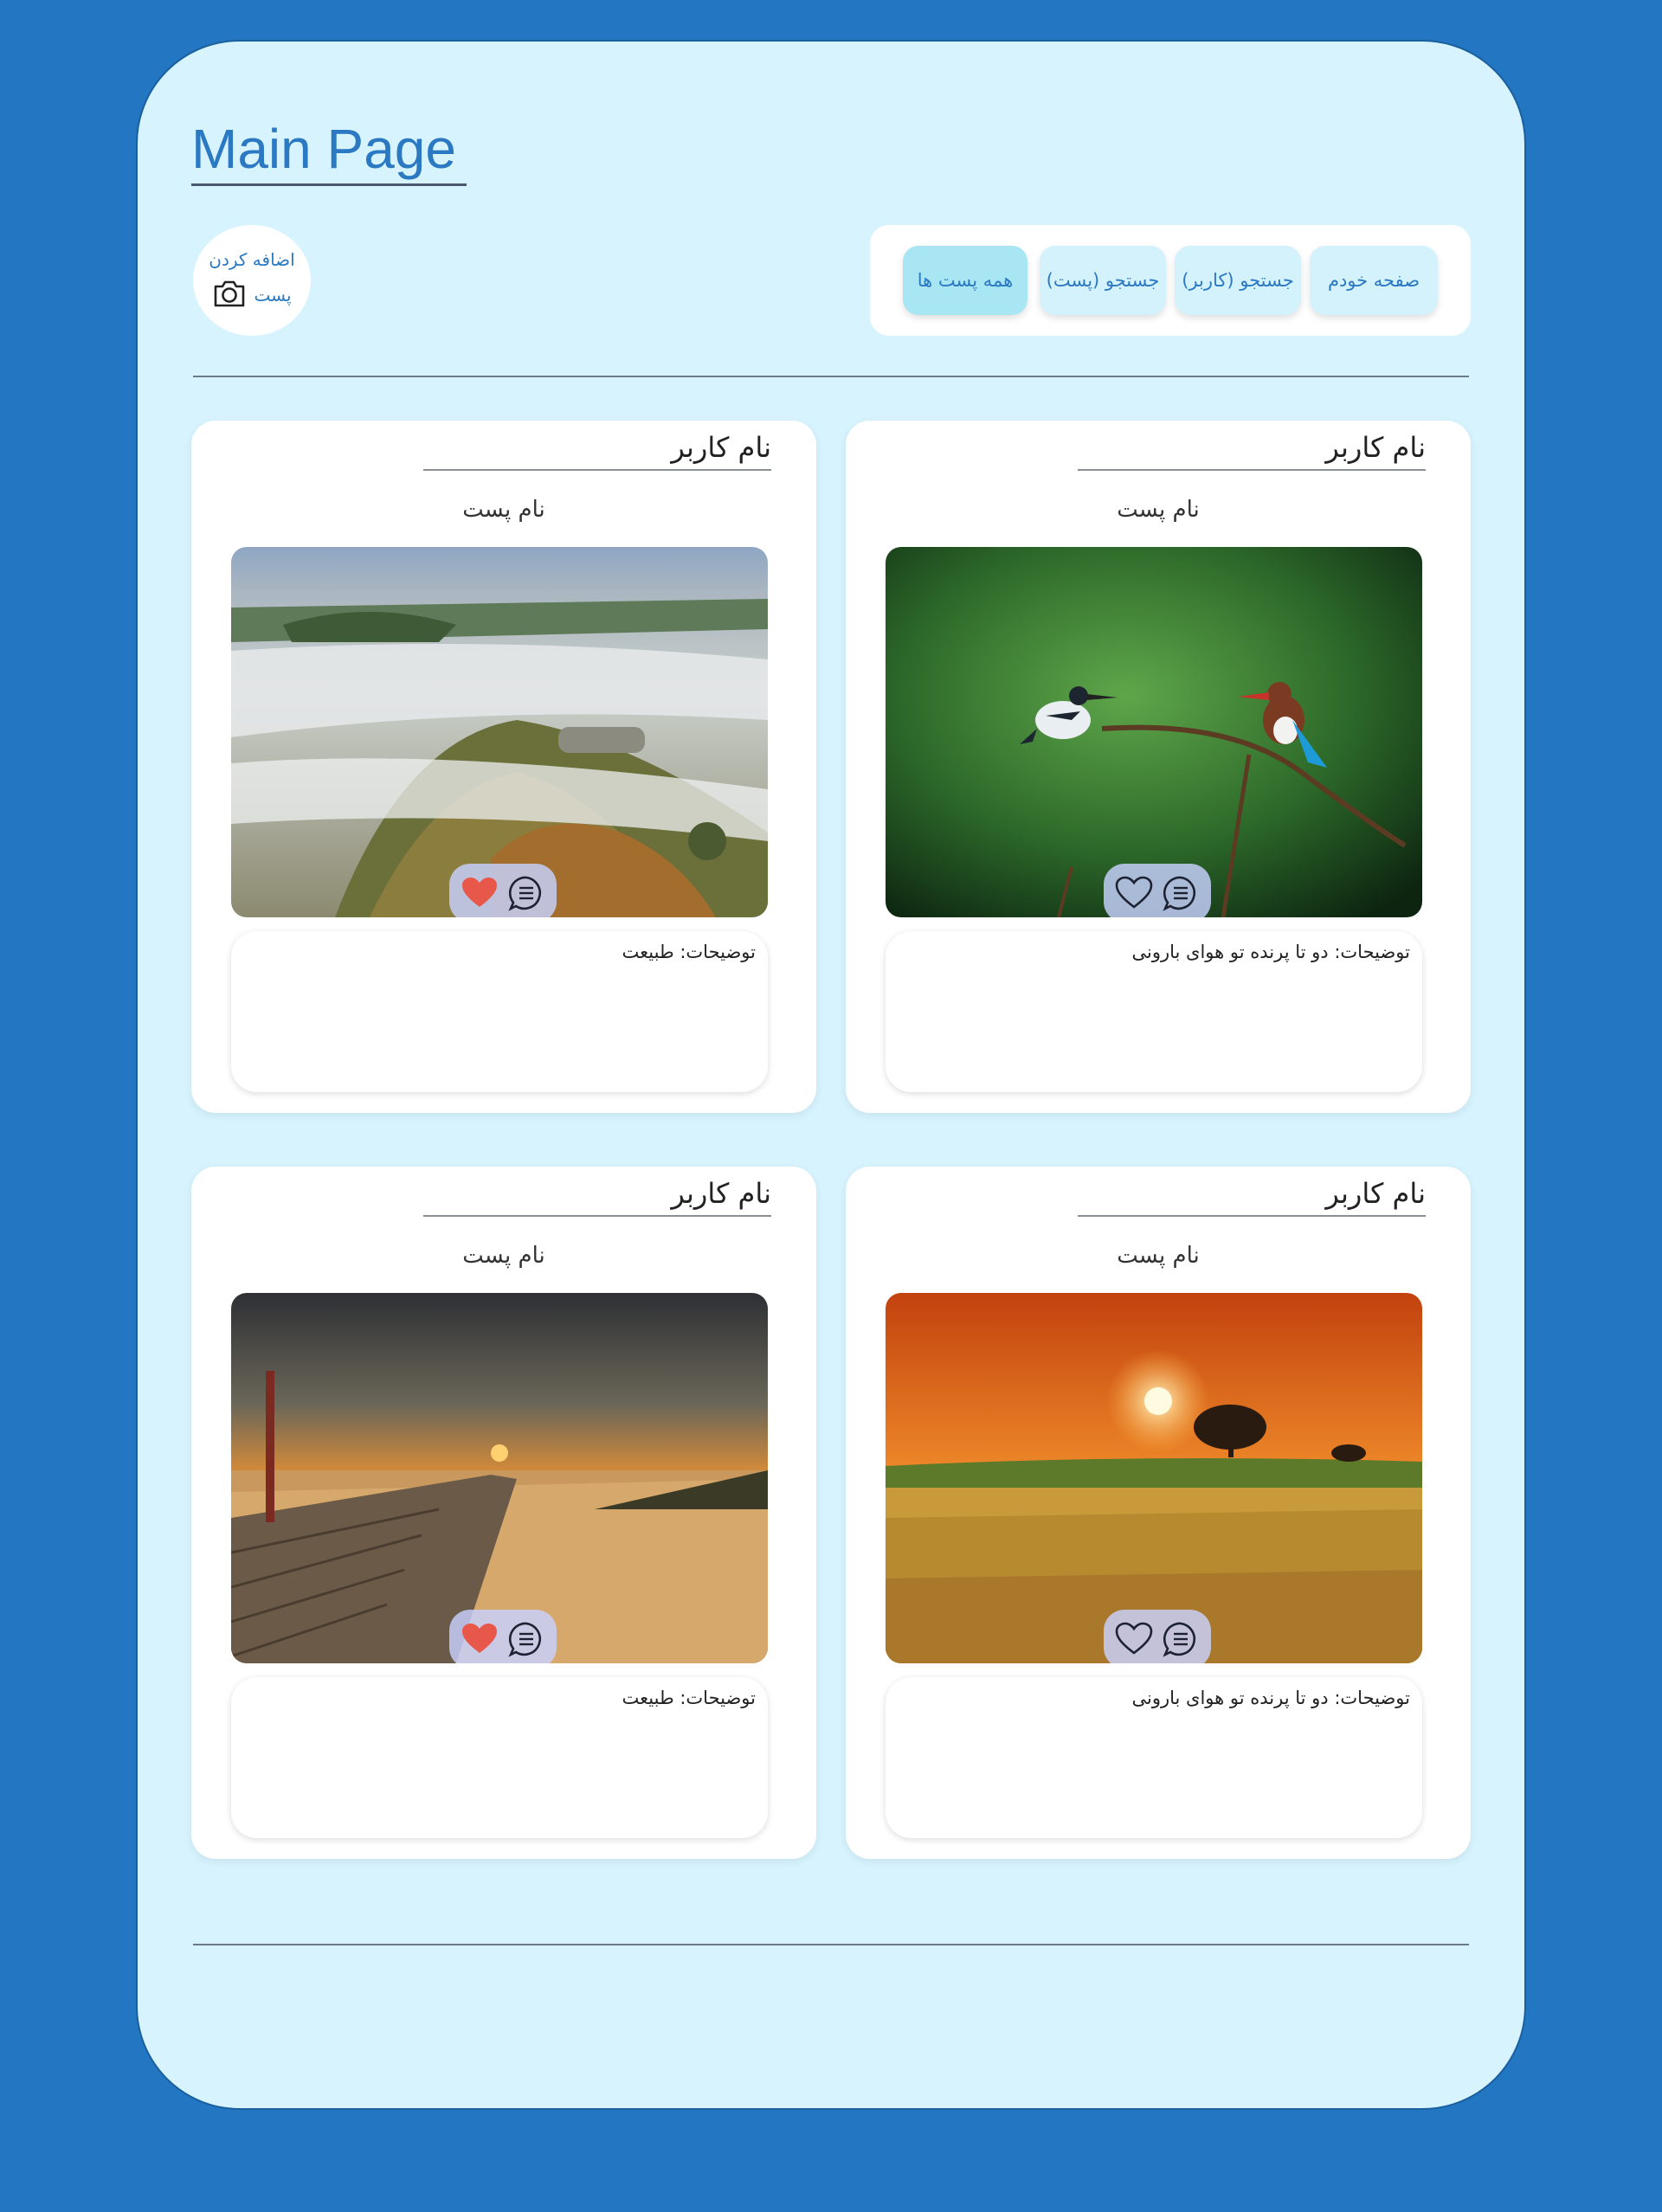 Image resolution: width=1662 pixels, height=2212 pixels. What do you see at coordinates (831, 376) in the screenshot?
I see `header-divider` at bounding box center [831, 376].